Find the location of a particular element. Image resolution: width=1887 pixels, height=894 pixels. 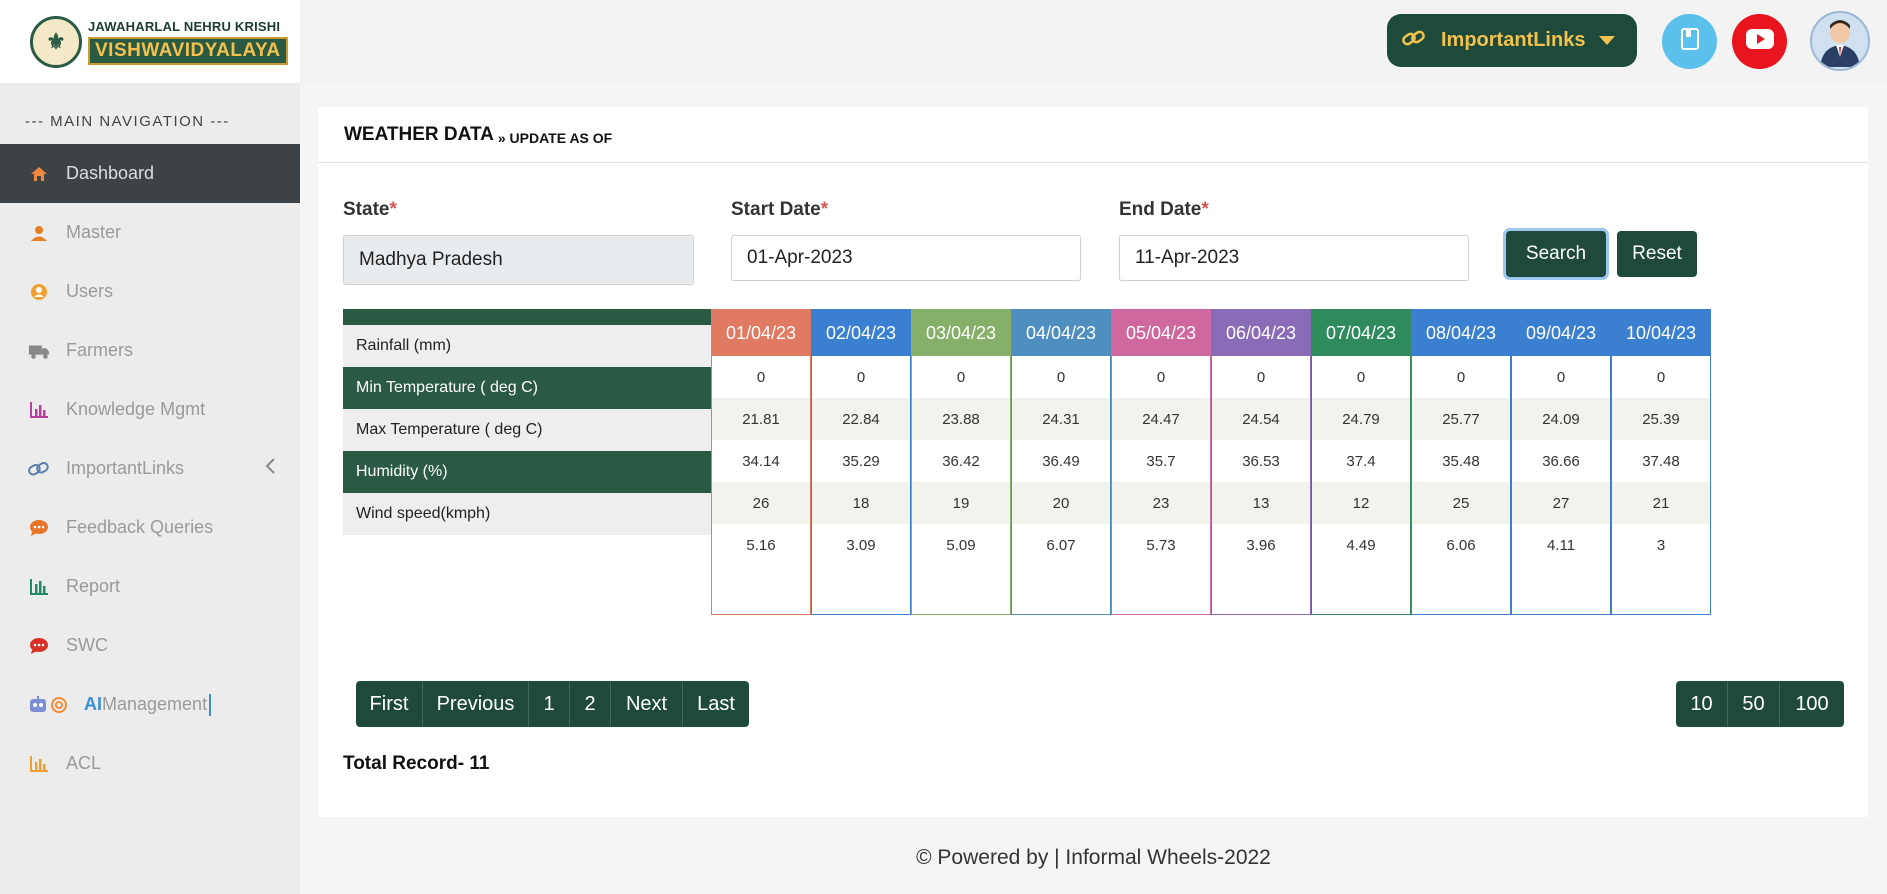

sidebar-item-master: Master is located at coordinates (150, 232).